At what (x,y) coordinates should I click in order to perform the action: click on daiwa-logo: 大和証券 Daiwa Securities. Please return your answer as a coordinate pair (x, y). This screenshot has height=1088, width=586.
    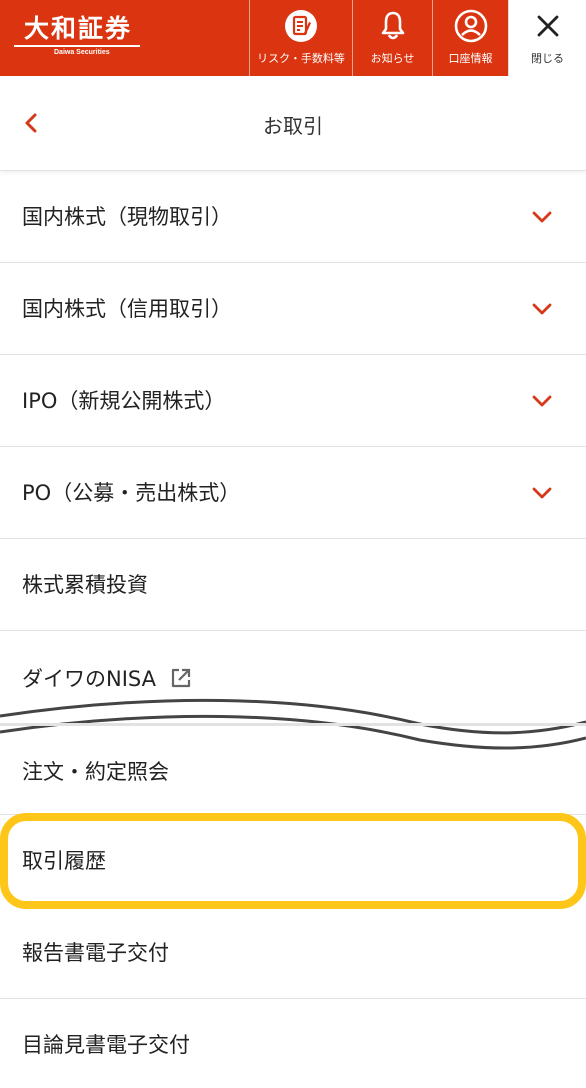
    Looking at the image, I should click on (79, 39).